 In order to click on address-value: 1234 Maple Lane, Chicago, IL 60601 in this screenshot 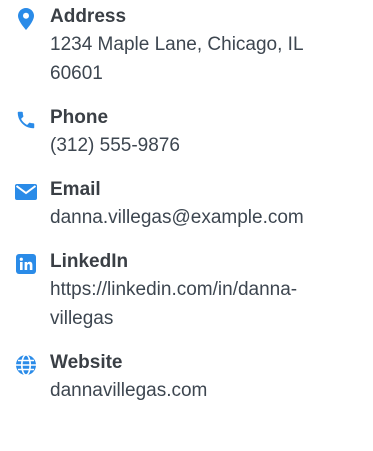, I will do `click(211, 59)`.